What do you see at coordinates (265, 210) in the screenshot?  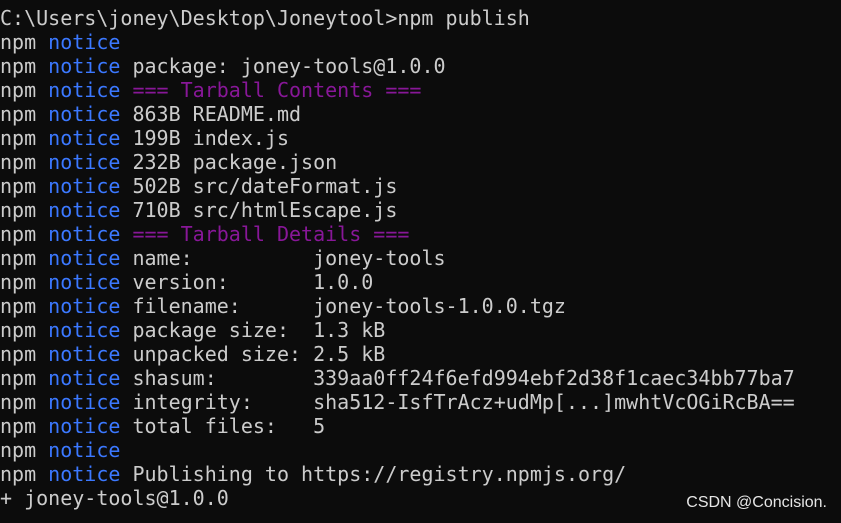 I see `notice-text: 710B src/htmlEscape.js` at bounding box center [265, 210].